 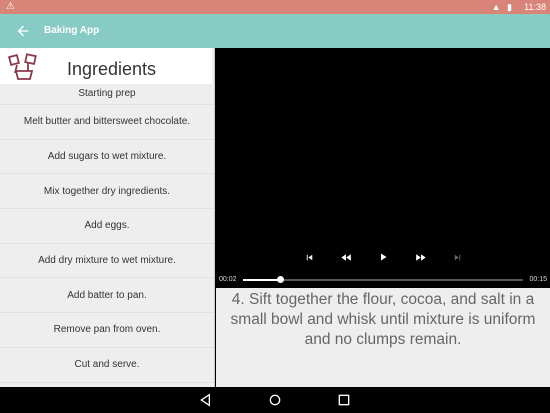 What do you see at coordinates (457, 257) in the screenshot?
I see `skip-next-icon` at bounding box center [457, 257].